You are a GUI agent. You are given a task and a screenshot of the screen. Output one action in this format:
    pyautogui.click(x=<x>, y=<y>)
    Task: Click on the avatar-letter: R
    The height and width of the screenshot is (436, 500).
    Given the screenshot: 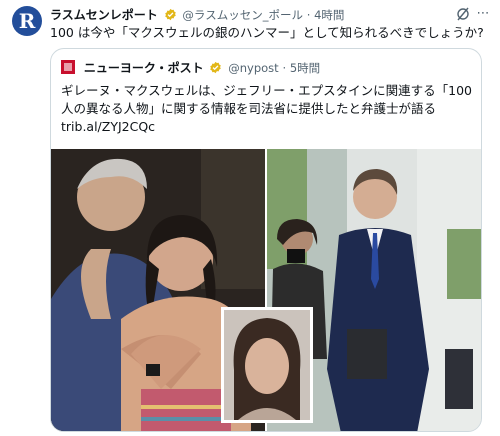 What is the action you would take?
    pyautogui.click(x=27, y=21)
    